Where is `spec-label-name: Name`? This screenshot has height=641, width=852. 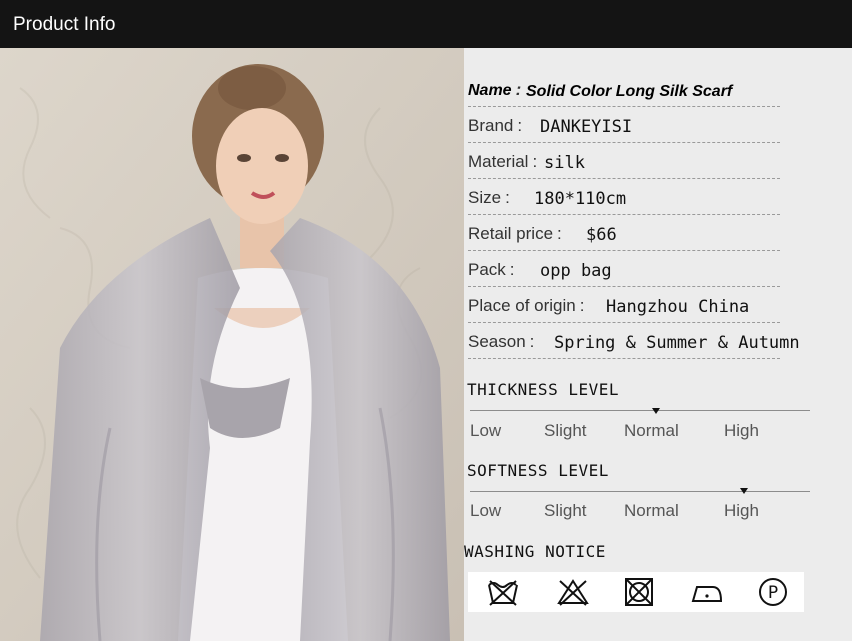
spec-label-name: Name is located at coordinates (490, 90).